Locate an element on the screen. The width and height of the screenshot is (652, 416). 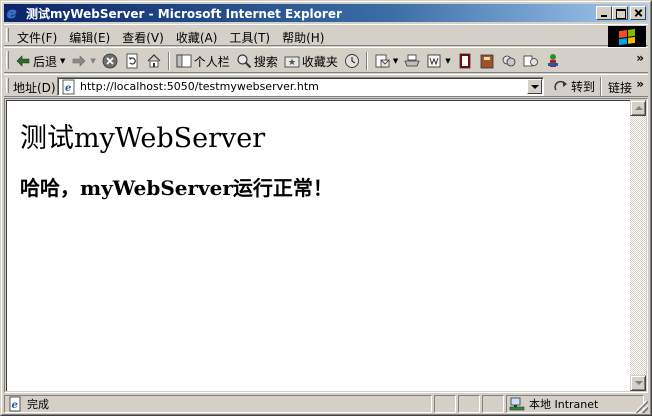
favorites-label: 收藏夹 is located at coordinates (319, 61).